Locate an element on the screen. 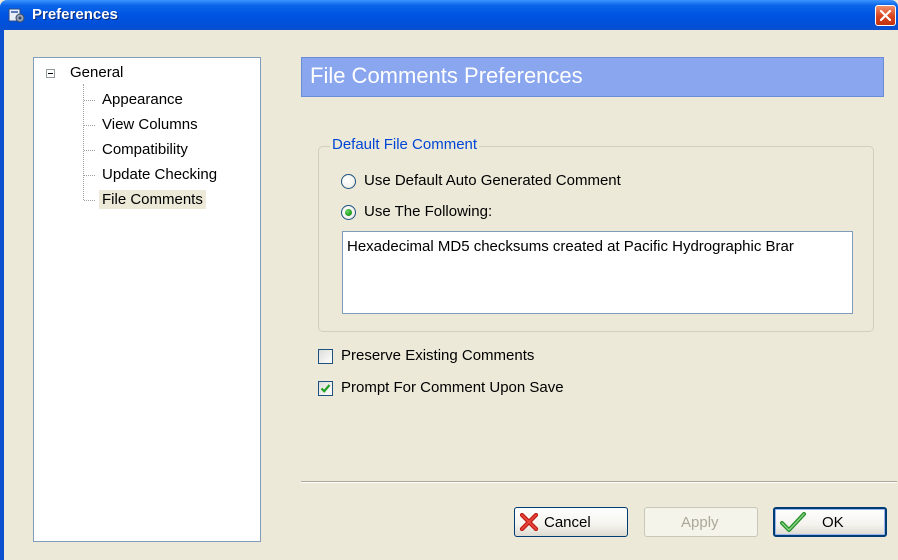  prompt-for-comment-label: Prompt For Comment Upon Save is located at coordinates (452, 387).